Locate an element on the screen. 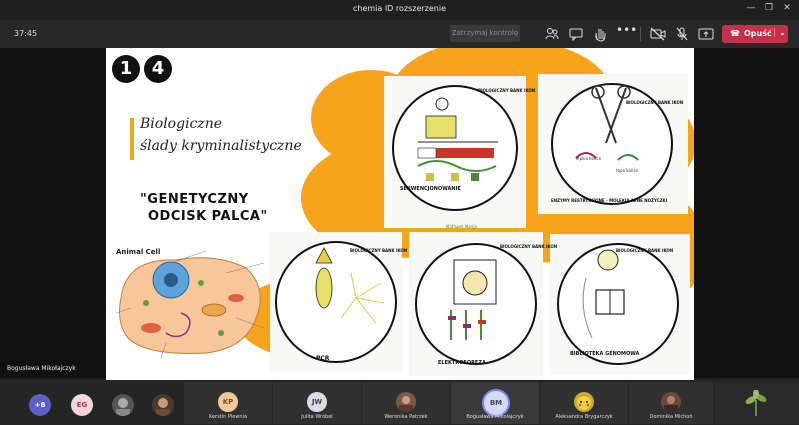  participant-name: Julita Wróbel is located at coordinates (317, 417).